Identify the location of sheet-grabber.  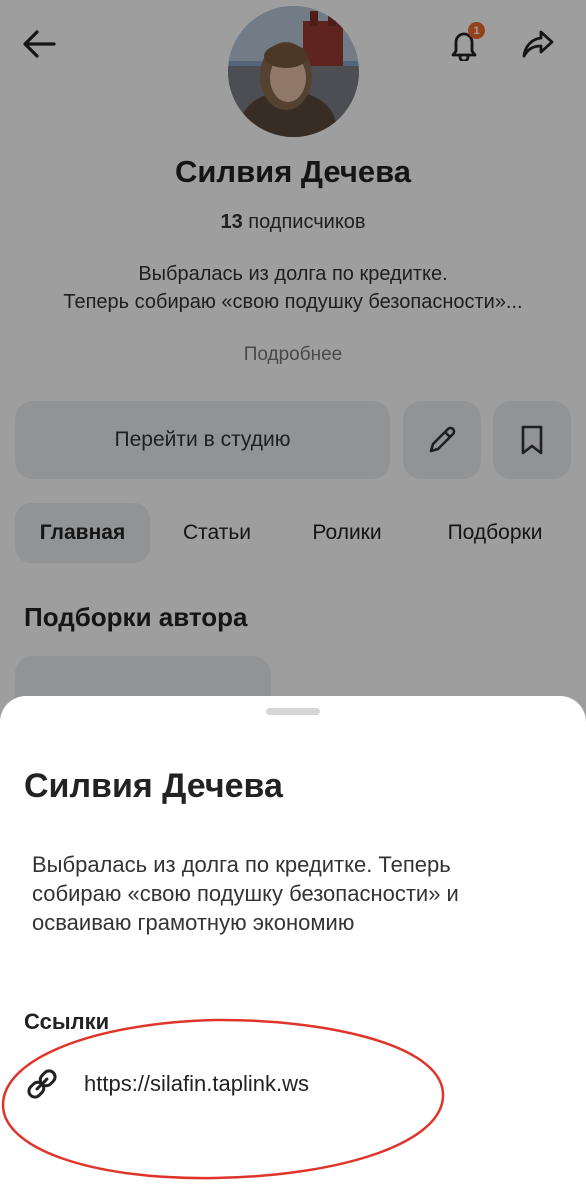
(293, 711).